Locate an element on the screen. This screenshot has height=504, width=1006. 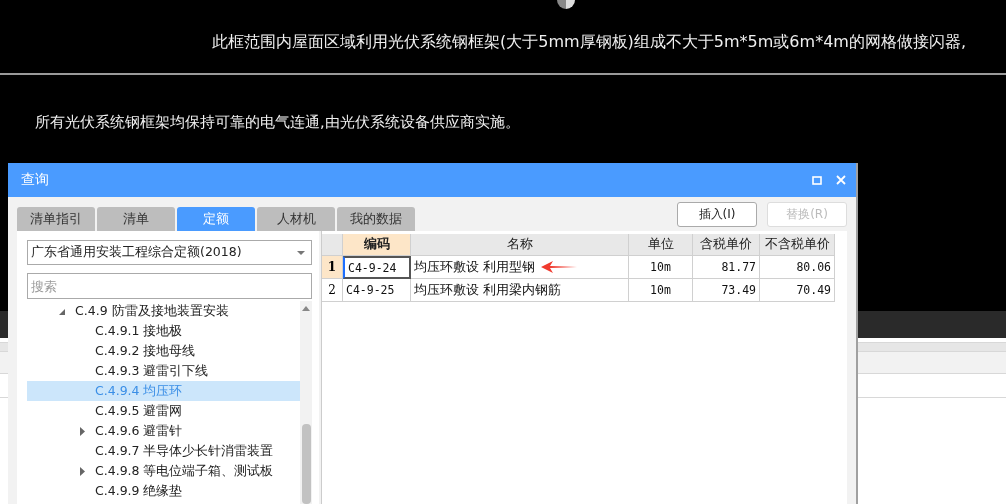
column-header: 编码 is located at coordinates (377, 245).